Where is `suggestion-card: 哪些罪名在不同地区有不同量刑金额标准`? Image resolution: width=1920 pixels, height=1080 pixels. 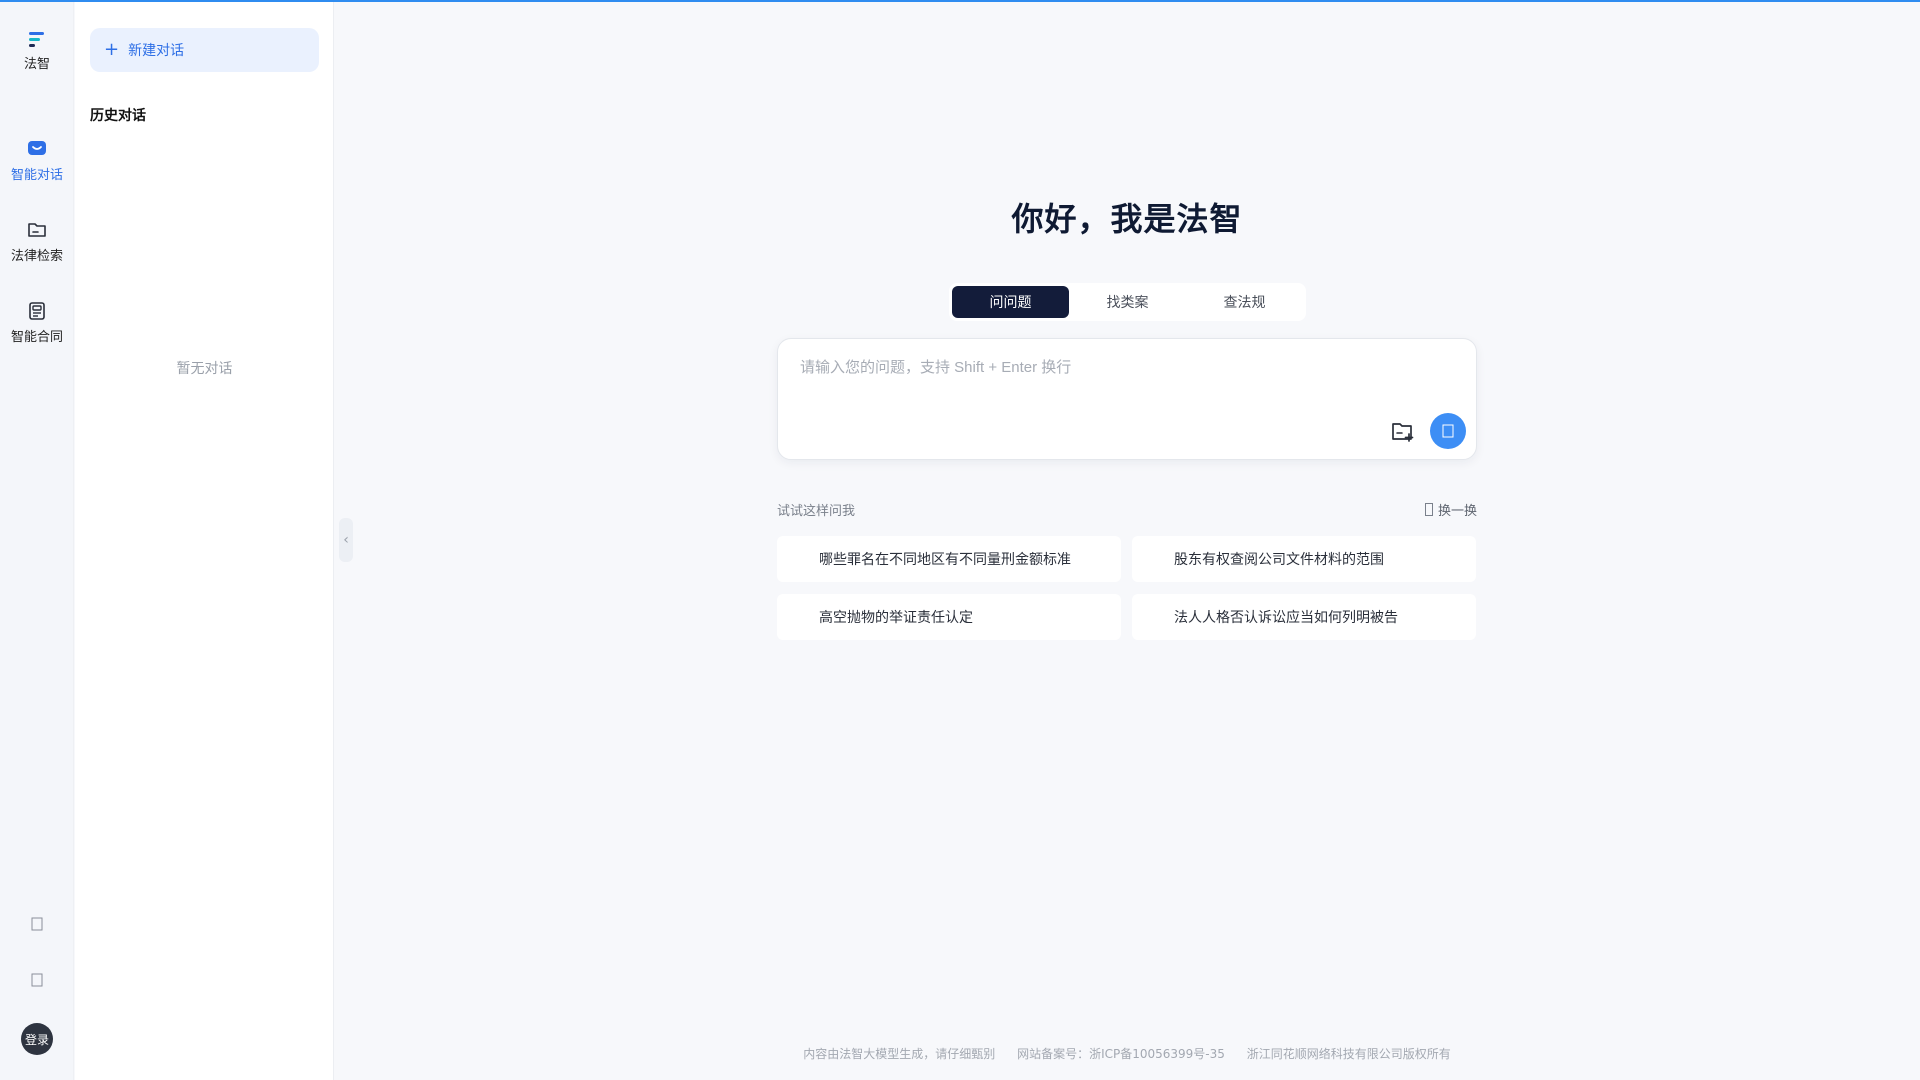
suggestion-card: 哪些罪名在不同地区有不同量刑金额标准 is located at coordinates (949, 559).